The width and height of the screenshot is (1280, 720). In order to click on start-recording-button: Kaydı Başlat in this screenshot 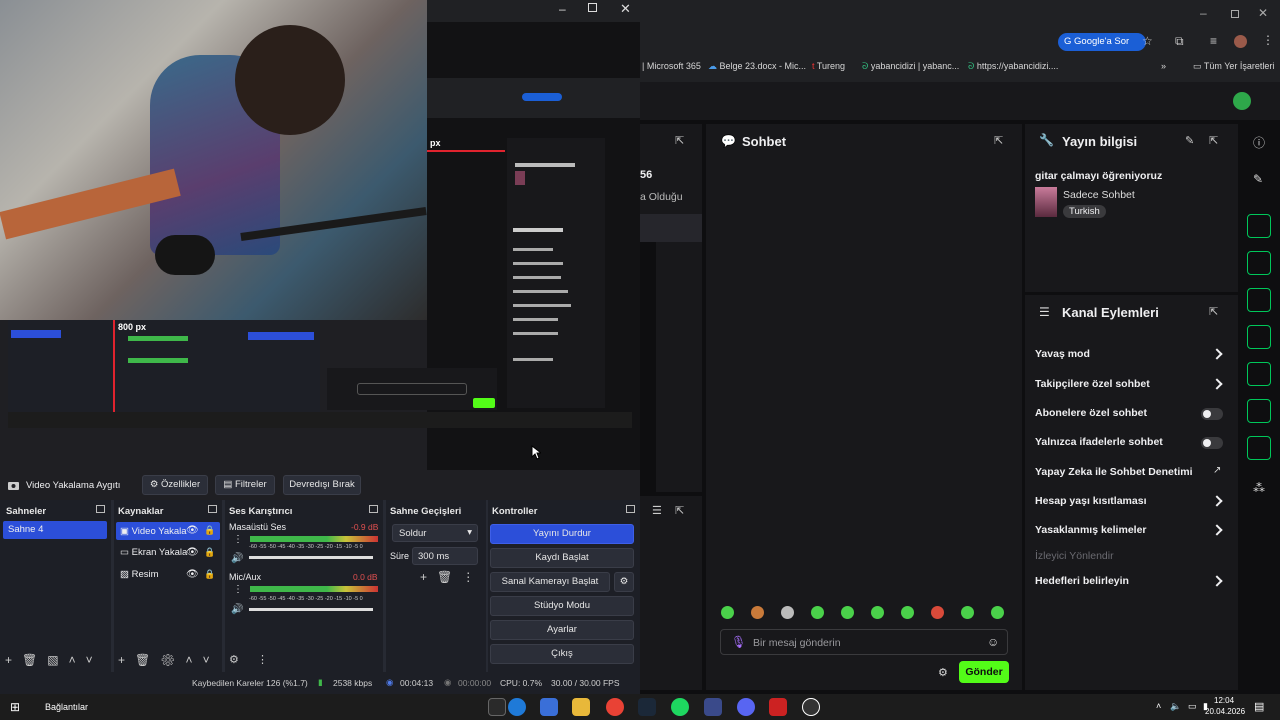, I will do `click(562, 558)`.